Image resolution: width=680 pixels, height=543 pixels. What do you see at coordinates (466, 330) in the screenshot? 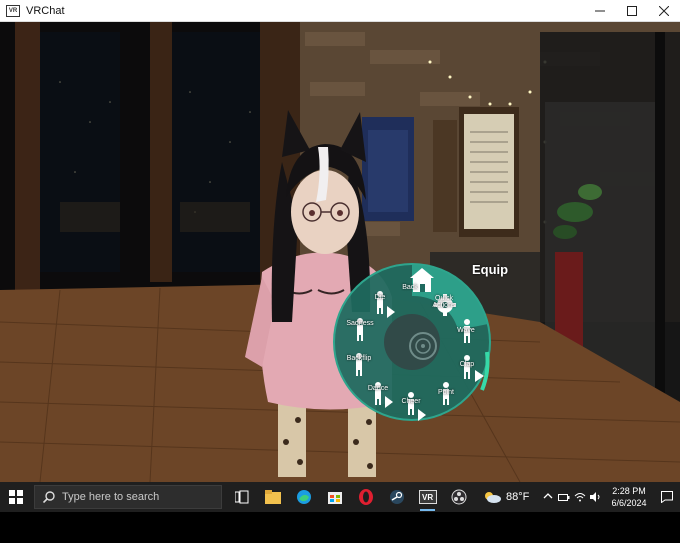
I see `wheel-label-wave: Wave` at bounding box center [466, 330].